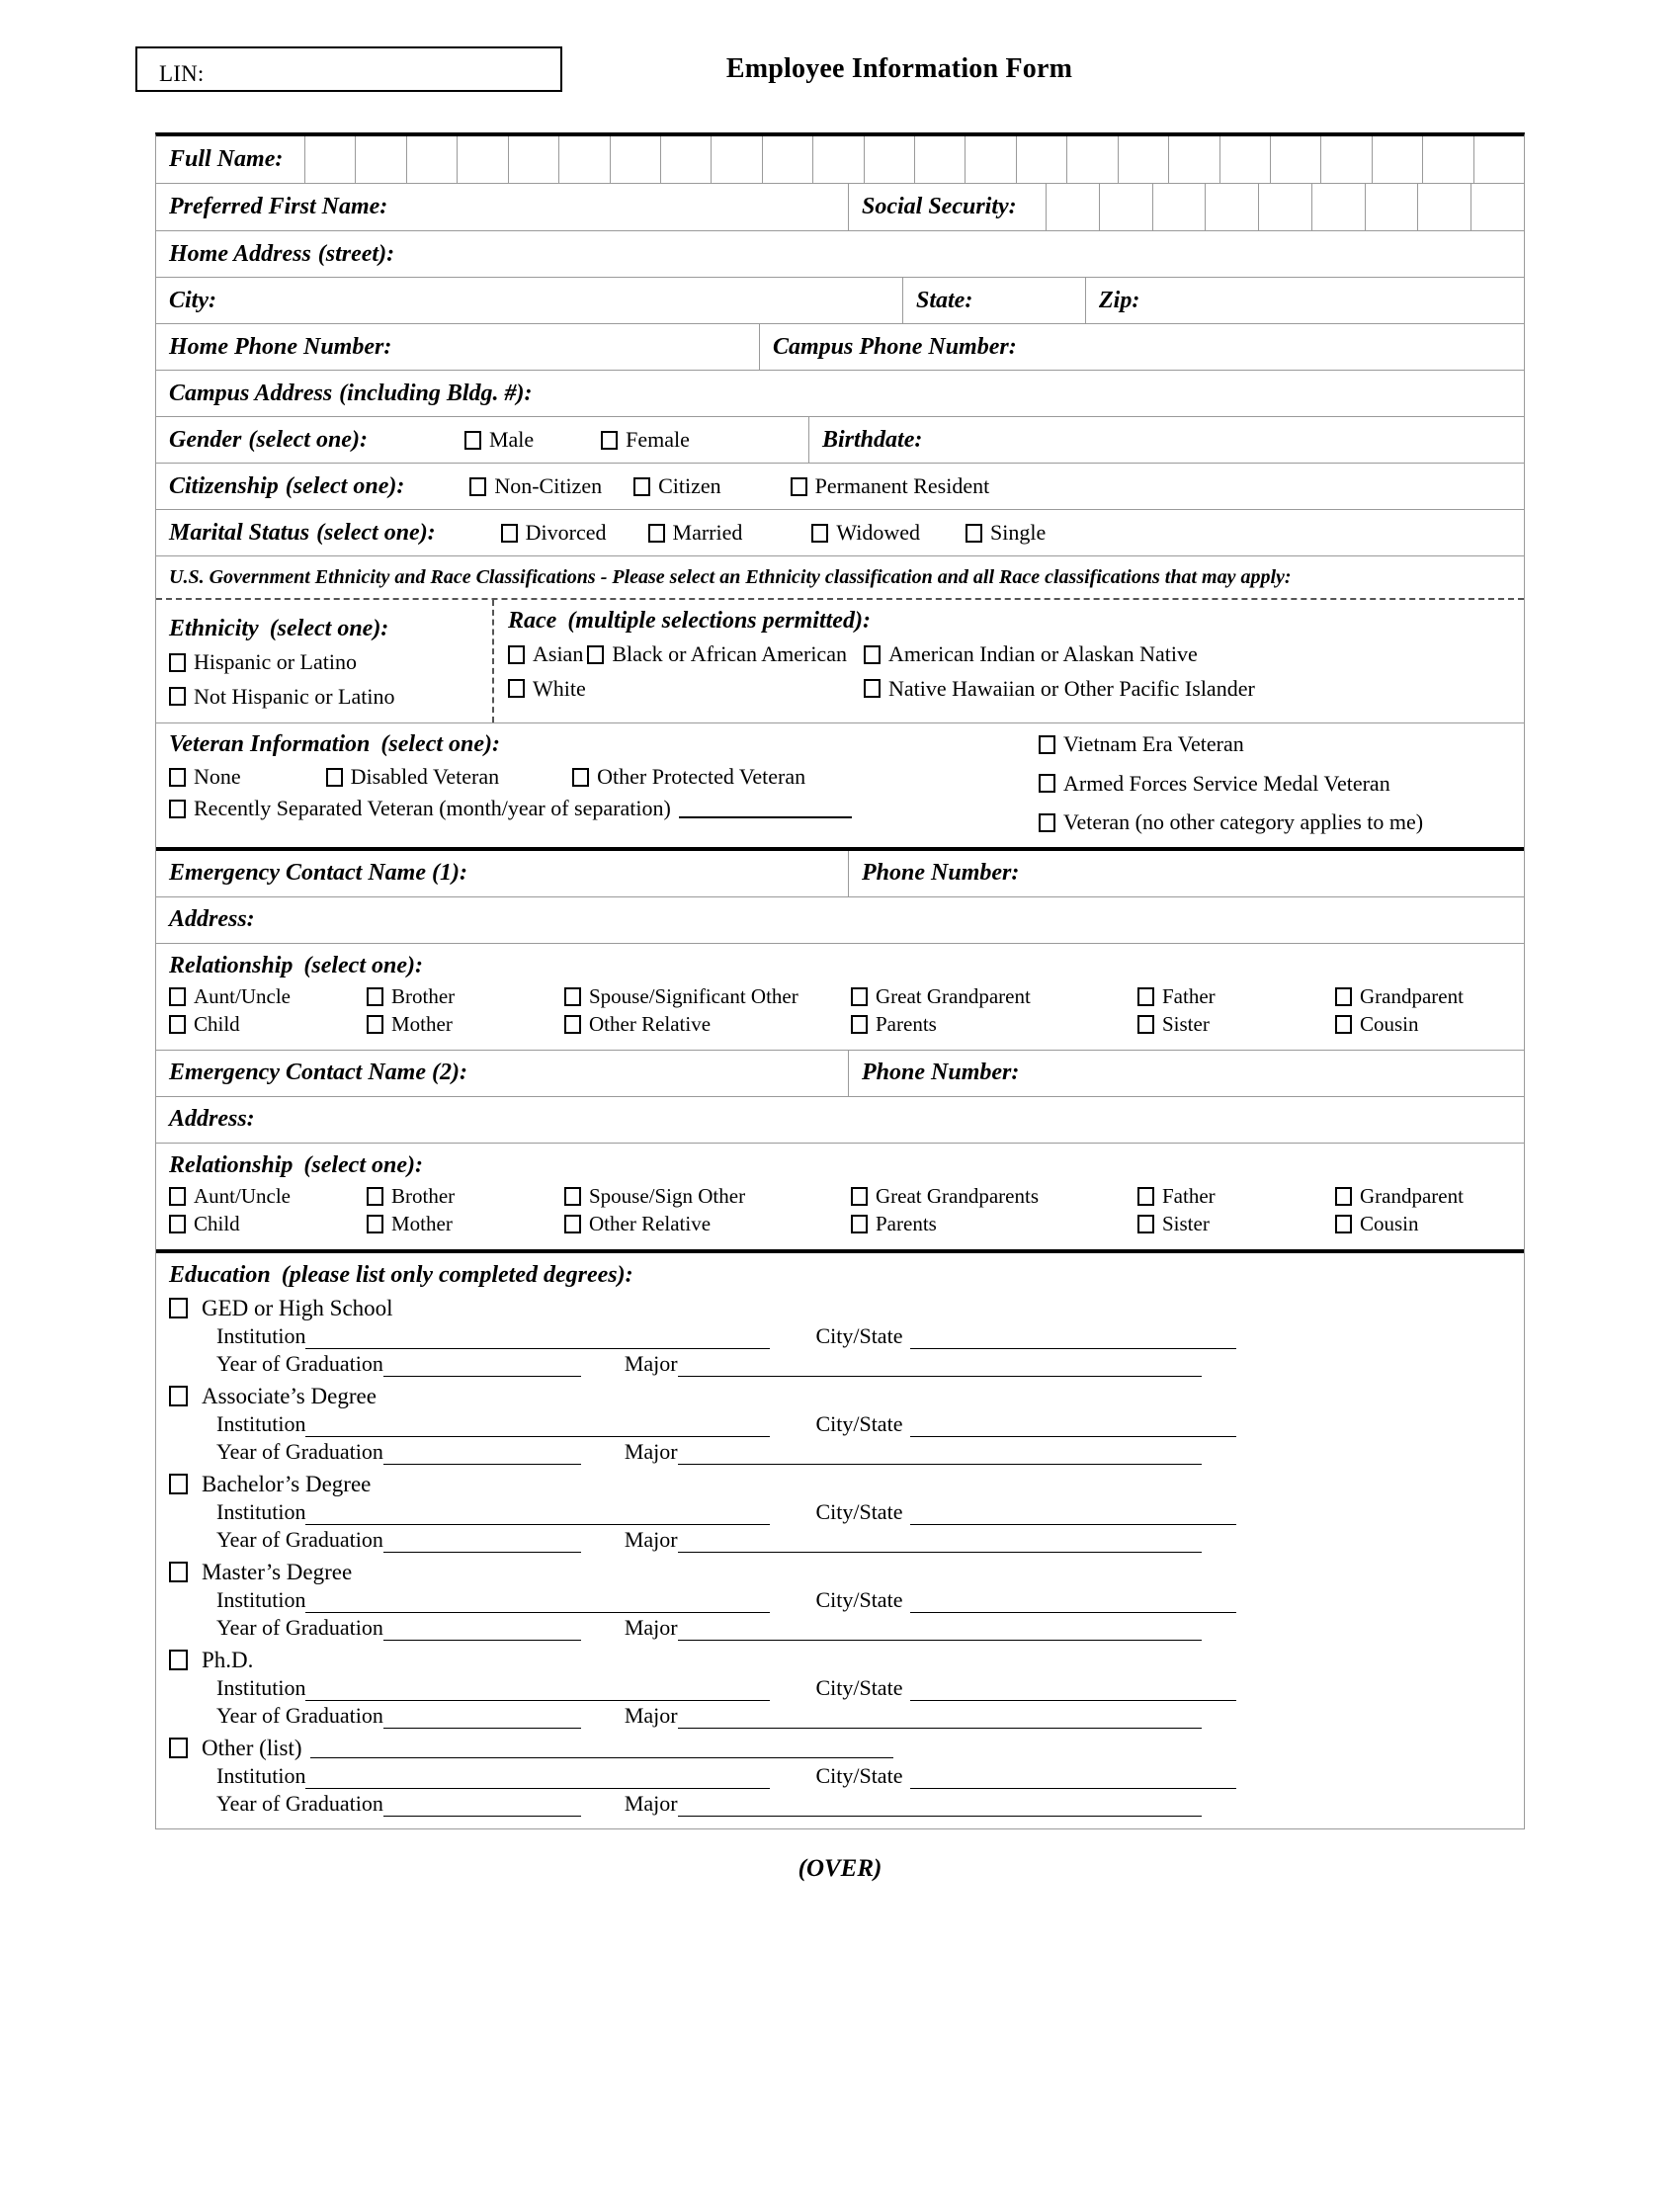  Describe the element at coordinates (1429, 996) in the screenshot. I see `relationship-option-grandparent: Grandparent` at that location.